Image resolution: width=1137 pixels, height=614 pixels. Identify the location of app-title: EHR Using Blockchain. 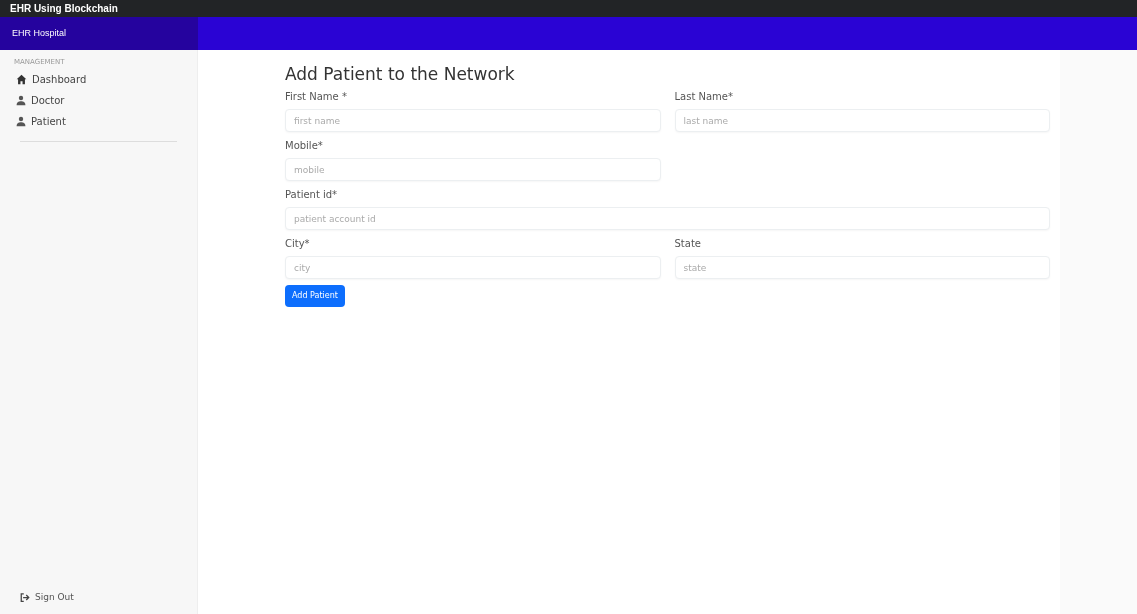
(64, 9).